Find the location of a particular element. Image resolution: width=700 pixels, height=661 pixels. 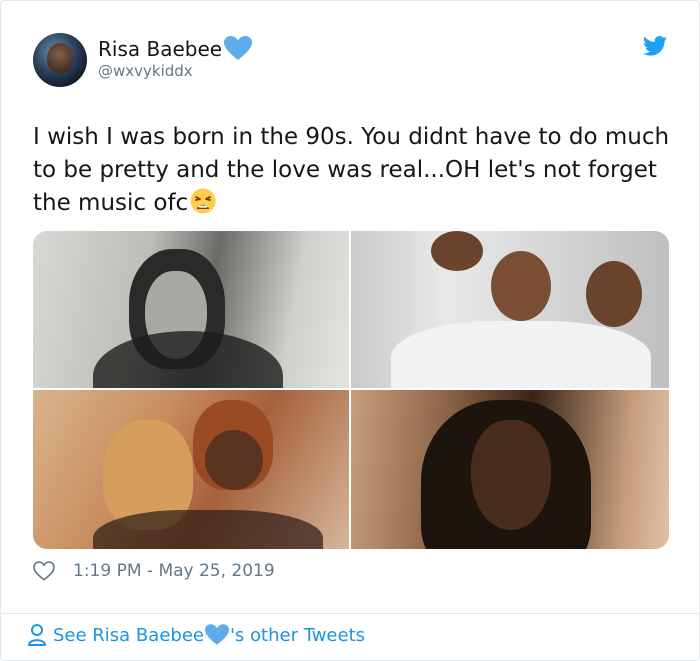

see-other-tweets-prefix: See Risa Baebee is located at coordinates (128, 635).